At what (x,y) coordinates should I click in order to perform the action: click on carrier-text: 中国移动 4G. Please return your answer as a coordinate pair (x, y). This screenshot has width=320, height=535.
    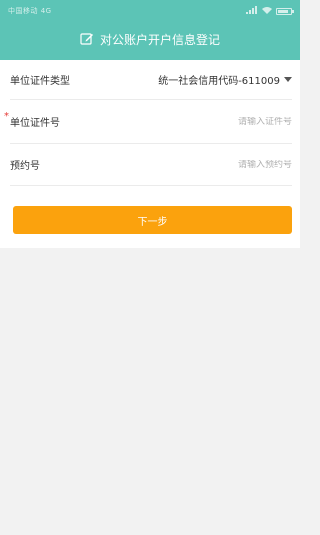
    Looking at the image, I should click on (30, 11).